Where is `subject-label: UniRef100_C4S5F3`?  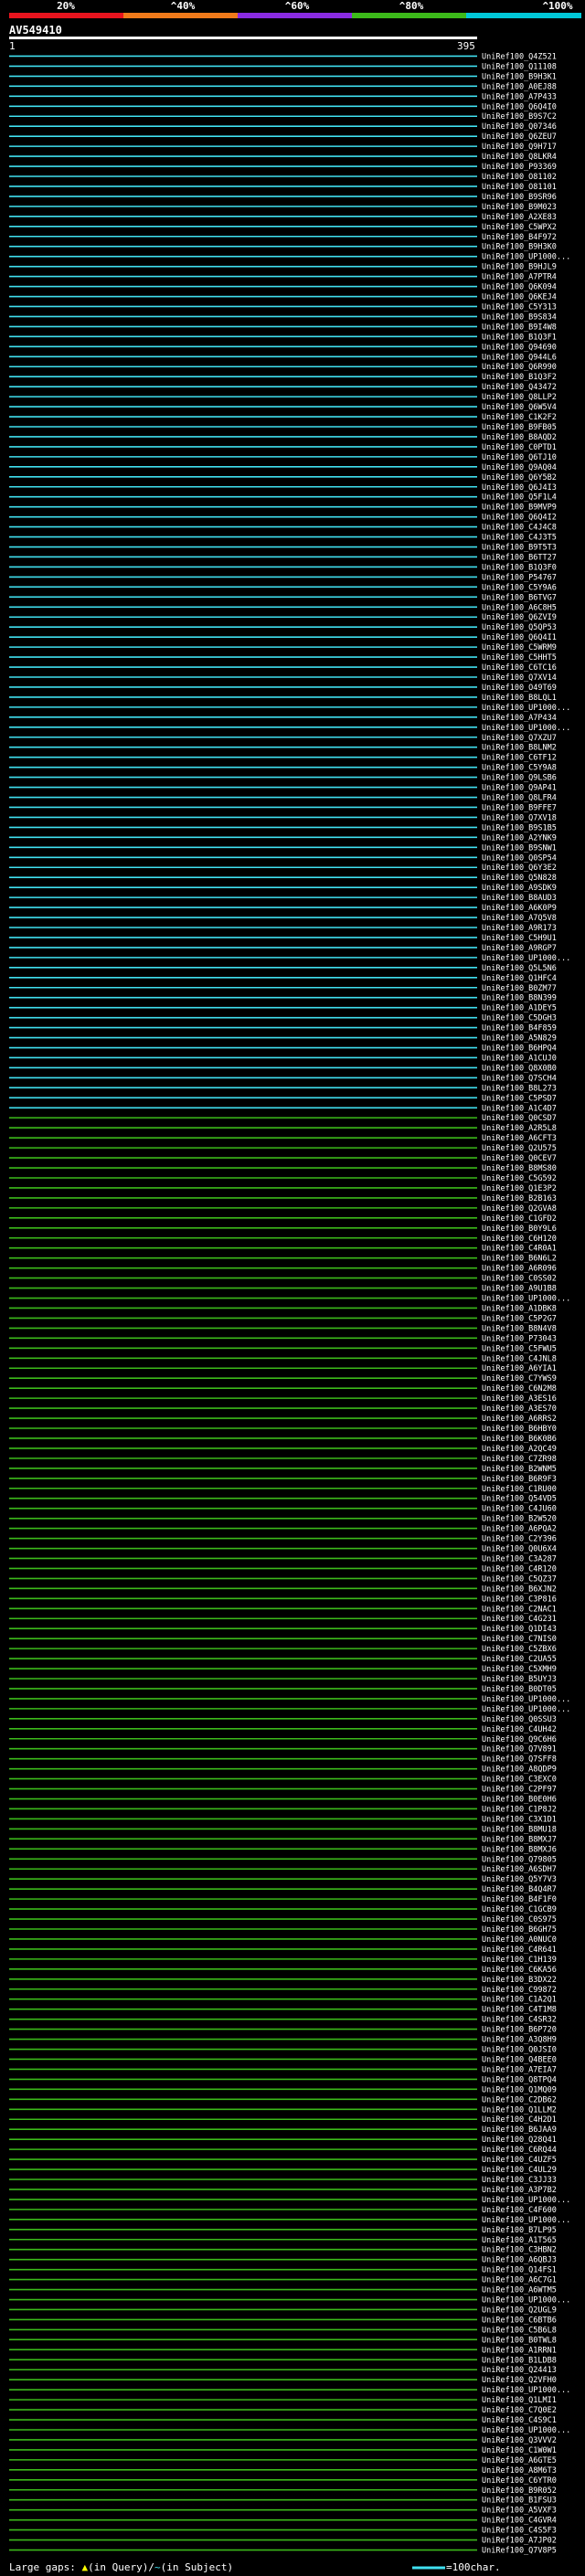 subject-label: UniRef100_C4S5F3 is located at coordinates (519, 2531).